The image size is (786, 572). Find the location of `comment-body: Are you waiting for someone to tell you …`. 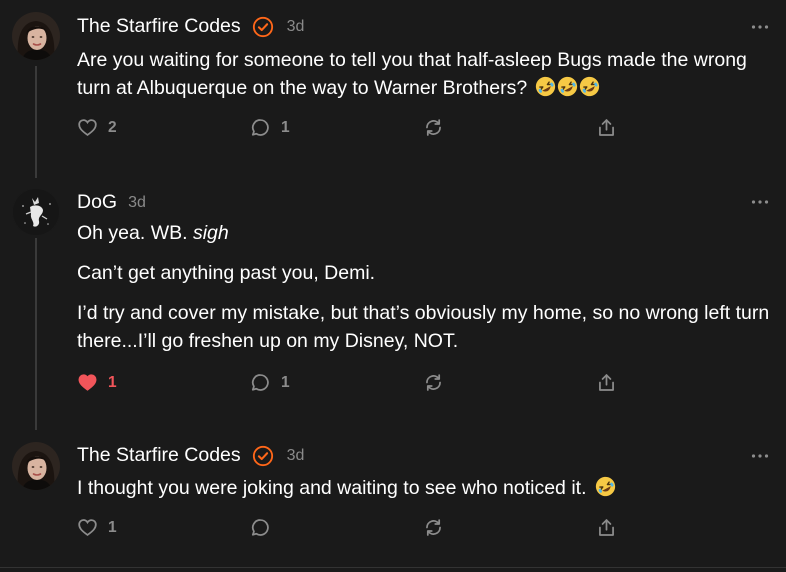

comment-body: Are you waiting for someone to tell you … is located at coordinates (427, 74).